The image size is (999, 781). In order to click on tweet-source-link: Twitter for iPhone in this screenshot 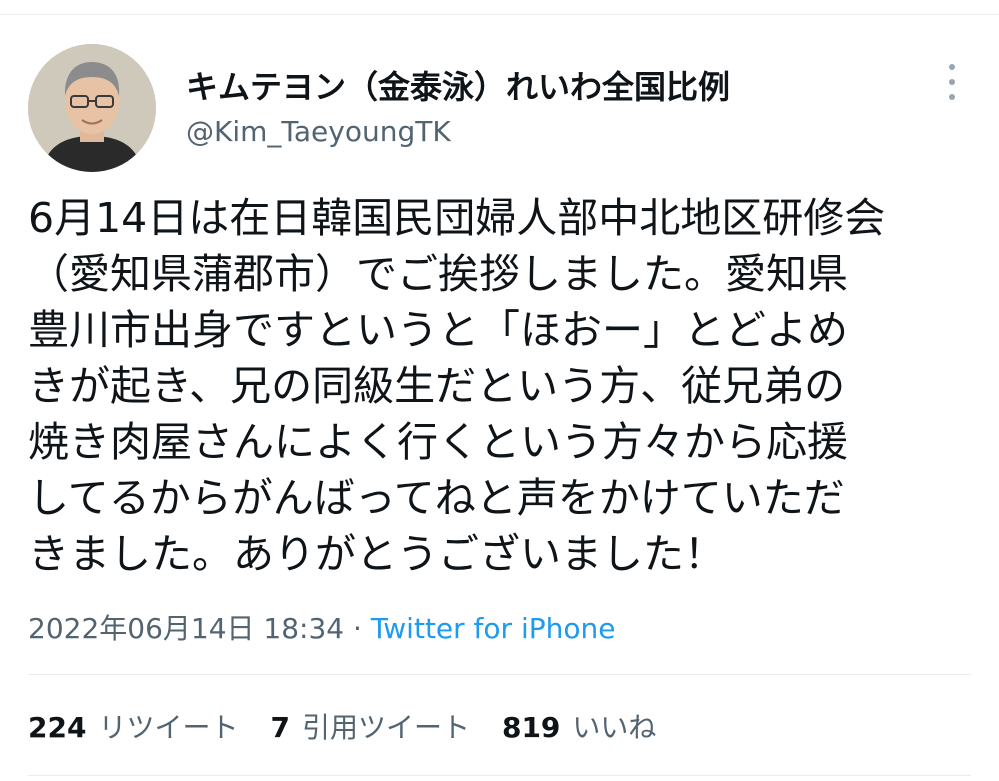, I will do `click(493, 628)`.